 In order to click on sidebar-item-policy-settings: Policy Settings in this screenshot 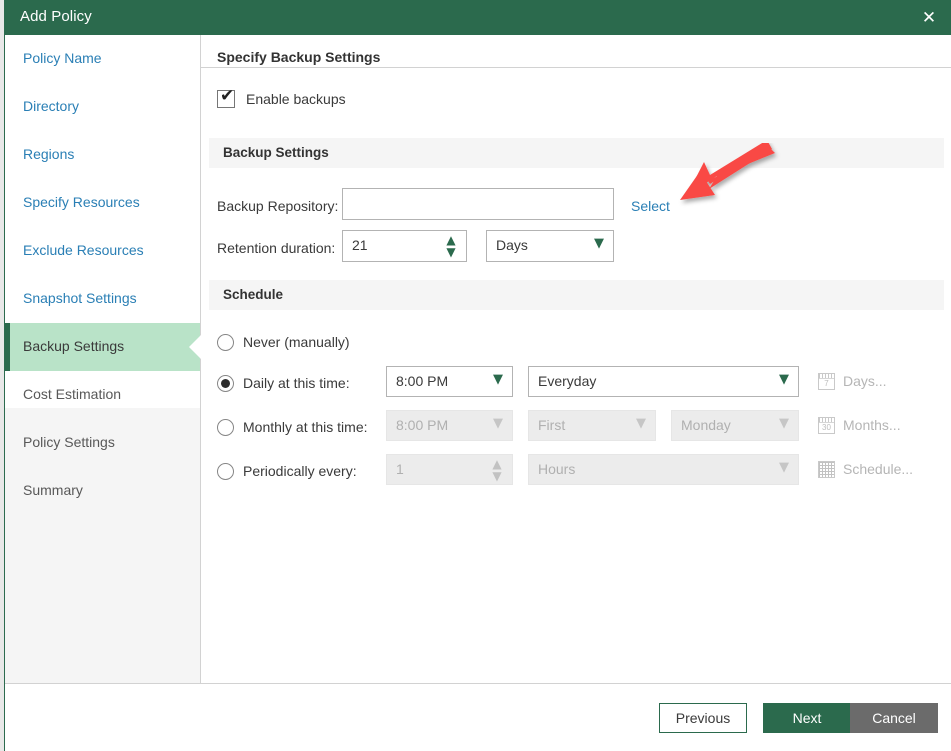, I will do `click(102, 443)`.